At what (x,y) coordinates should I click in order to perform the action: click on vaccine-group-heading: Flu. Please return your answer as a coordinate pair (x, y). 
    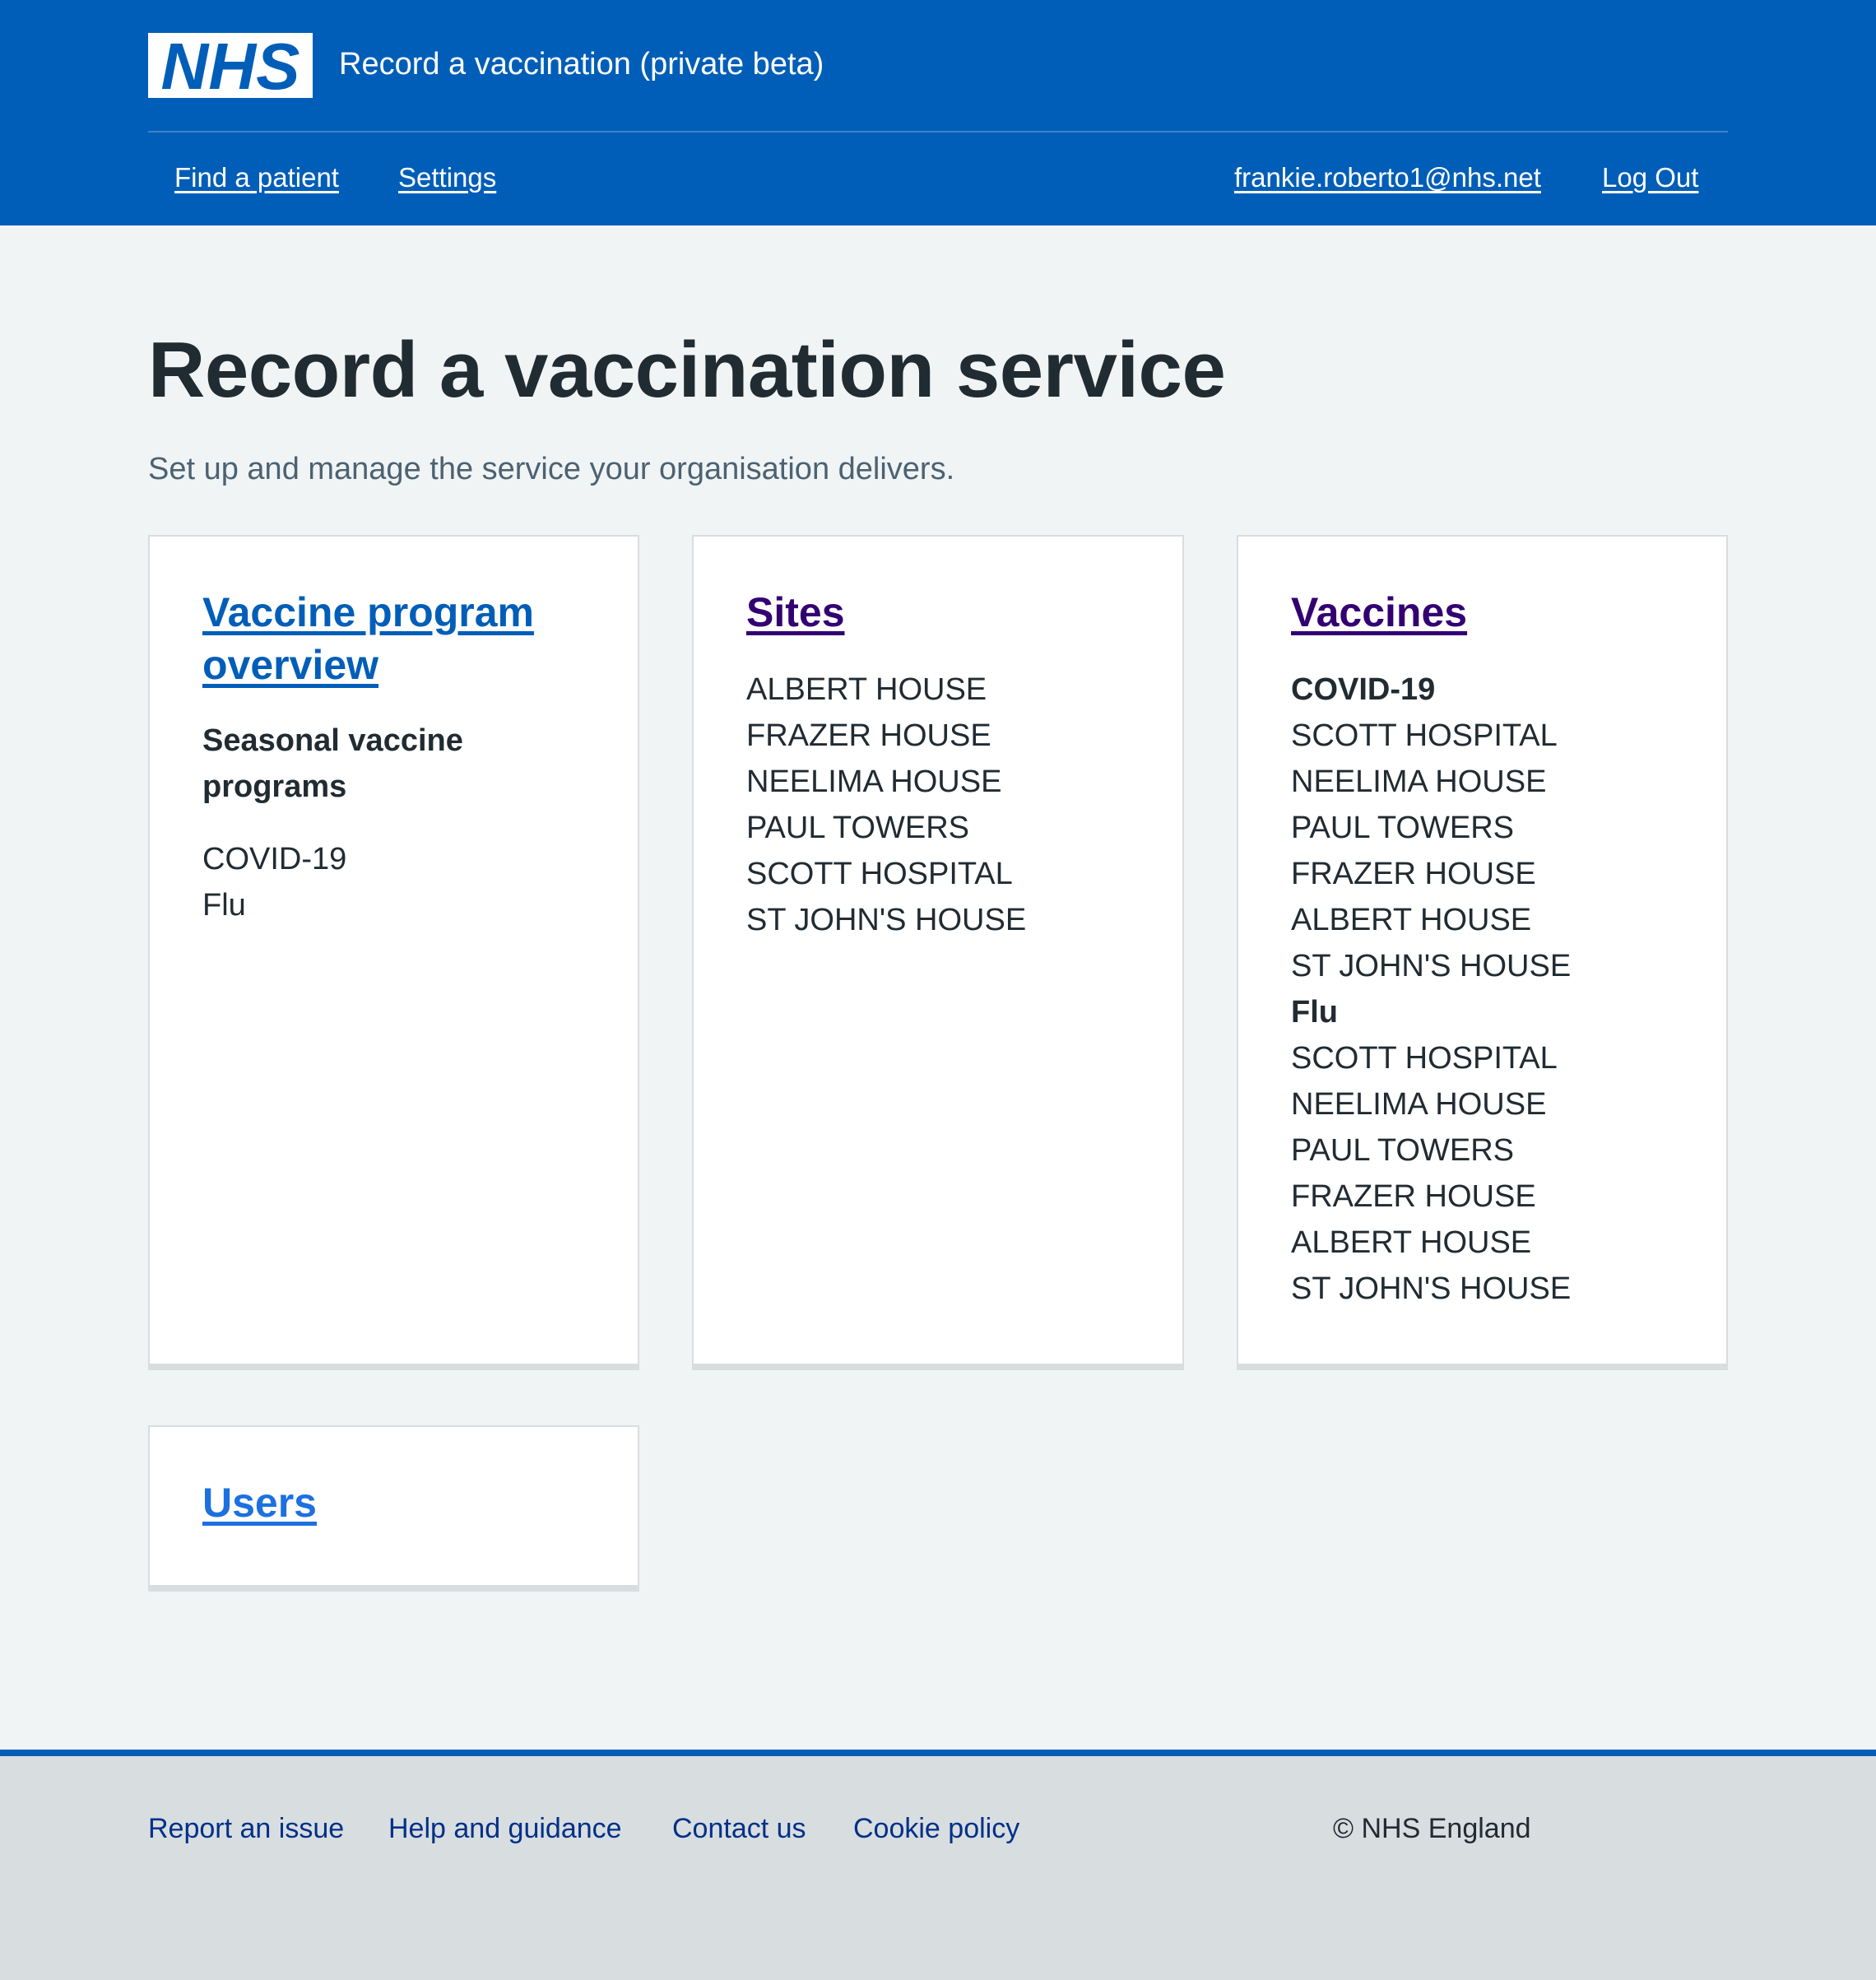
    Looking at the image, I should click on (1314, 1012).